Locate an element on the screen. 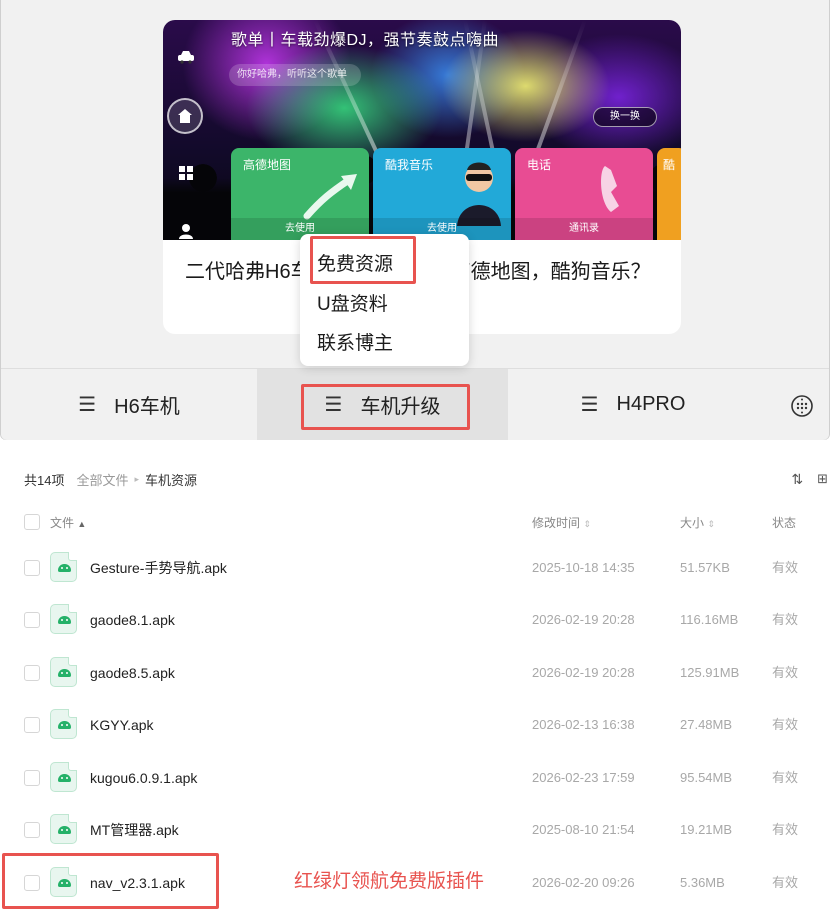  file-modified: 2026-02-20 09:26 is located at coordinates (583, 882).